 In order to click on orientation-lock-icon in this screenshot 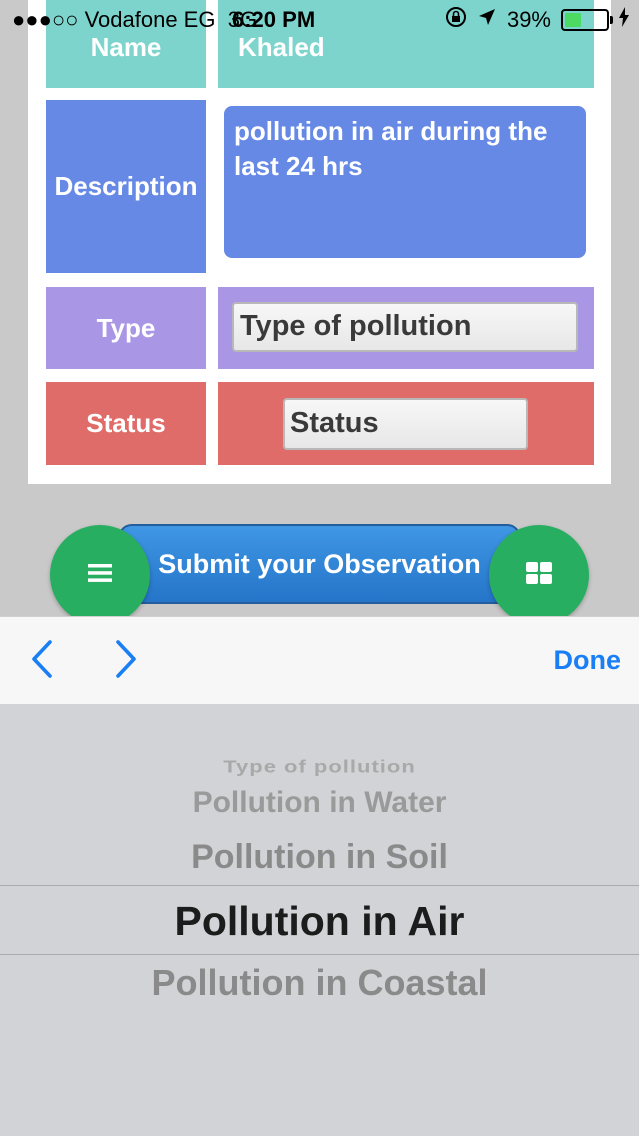, I will do `click(456, 20)`.